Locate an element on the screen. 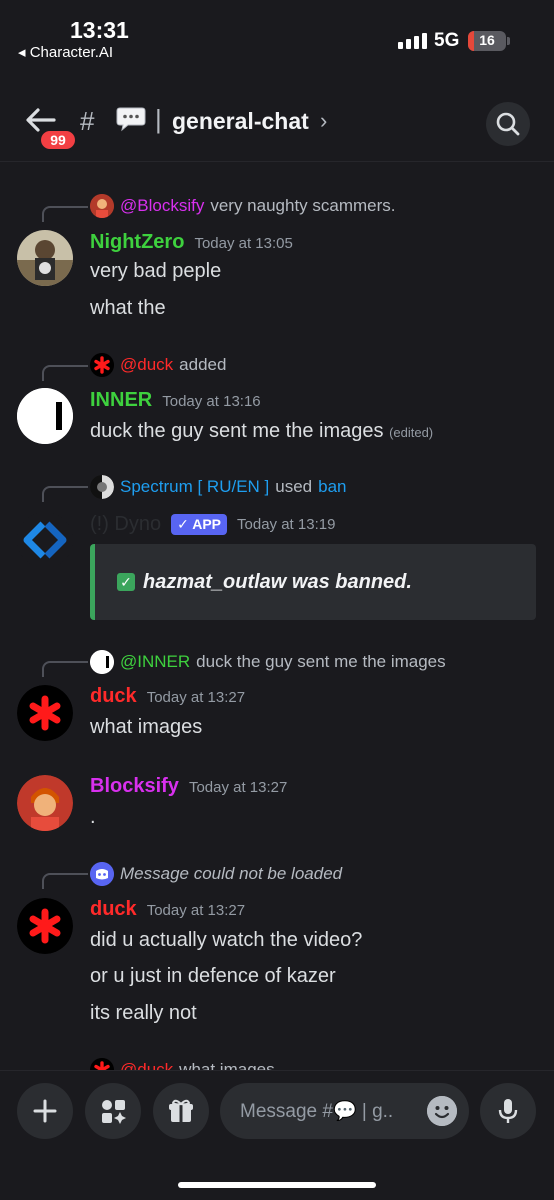  apps-icon is located at coordinates (114, 1112).